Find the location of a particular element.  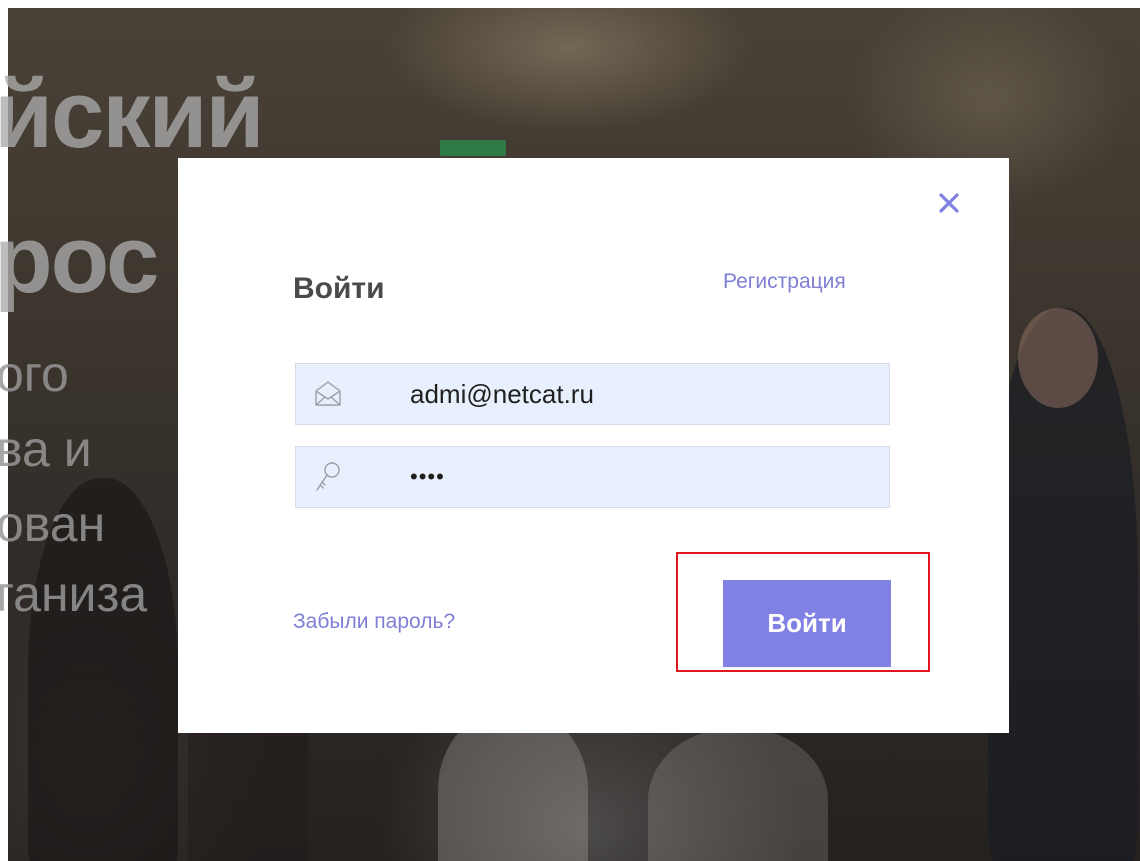

email-field is located at coordinates (592, 394).